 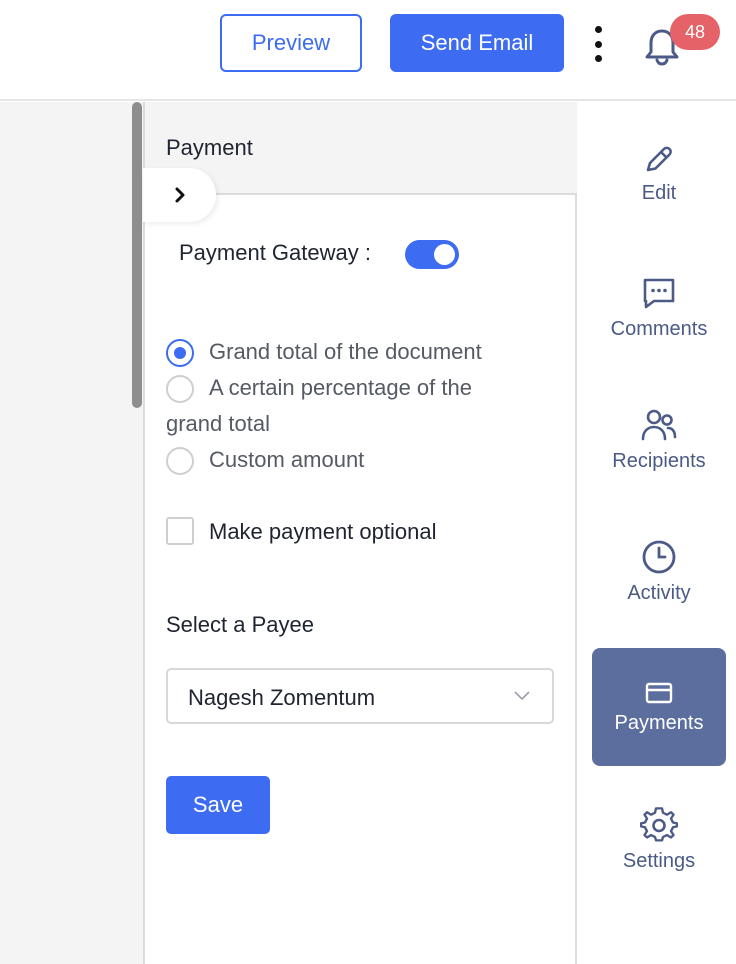 I want to click on chevron-right-icon, so click(x=179, y=195).